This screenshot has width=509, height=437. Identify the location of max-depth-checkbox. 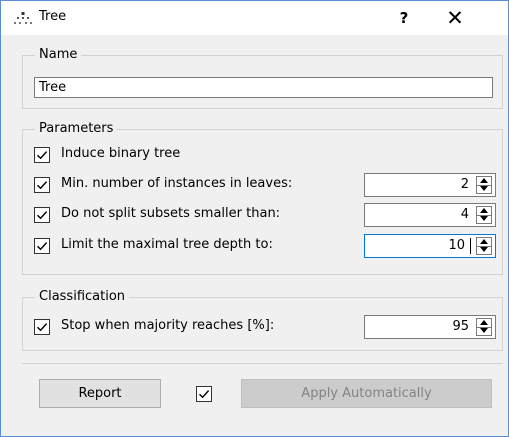
(42, 246).